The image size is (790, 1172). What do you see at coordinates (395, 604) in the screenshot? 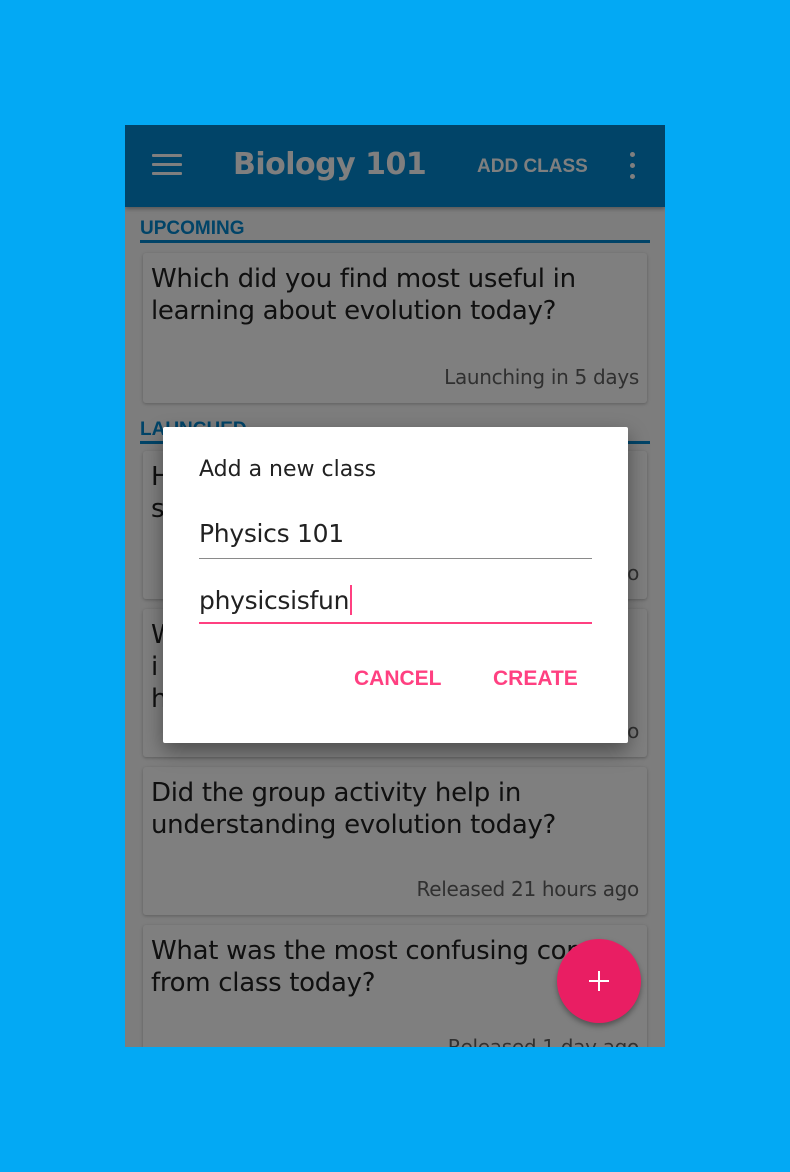
I see `class-code-field: physicsisfun` at bounding box center [395, 604].